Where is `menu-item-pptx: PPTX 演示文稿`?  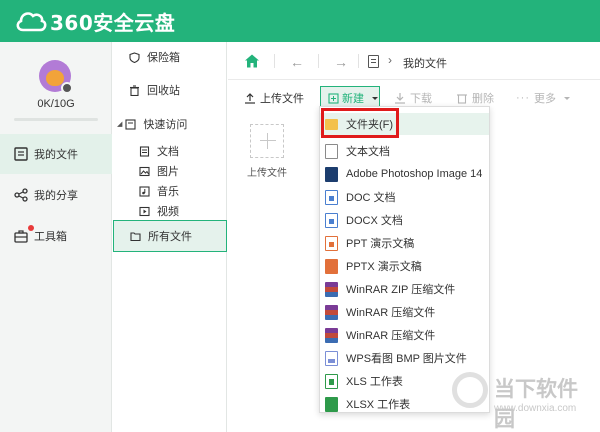 menu-item-pptx: PPTX 演示文稿 is located at coordinates (404, 266).